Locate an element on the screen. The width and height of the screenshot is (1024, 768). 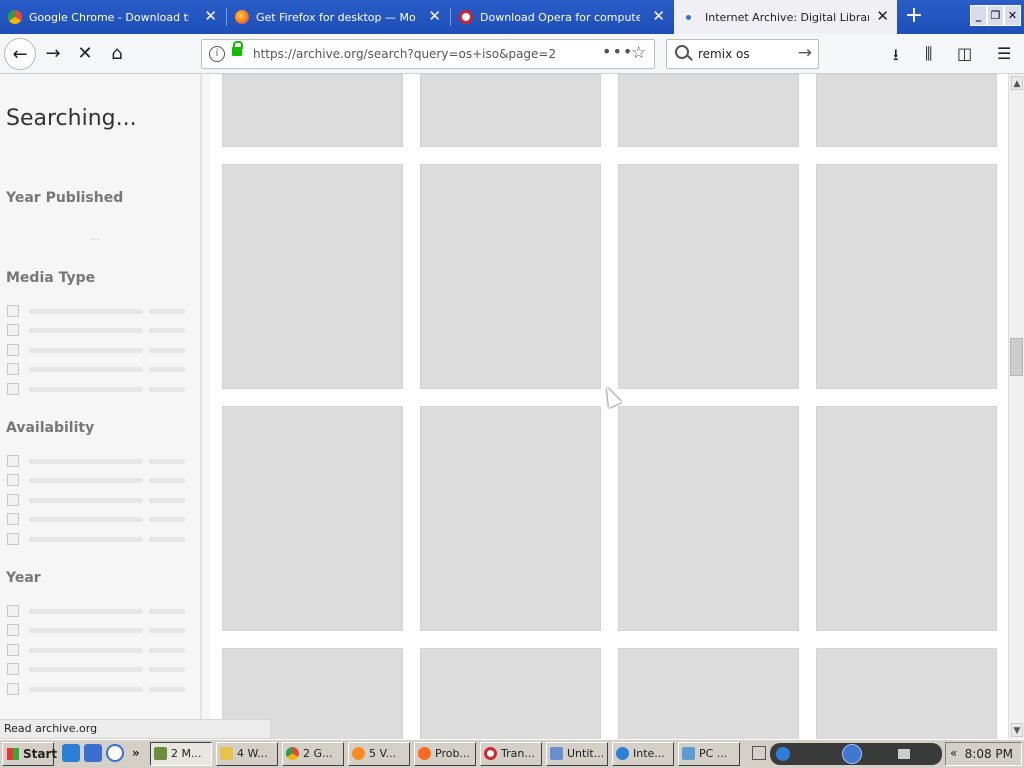
close-window-button: ✕ is located at coordinates (1012, 15).